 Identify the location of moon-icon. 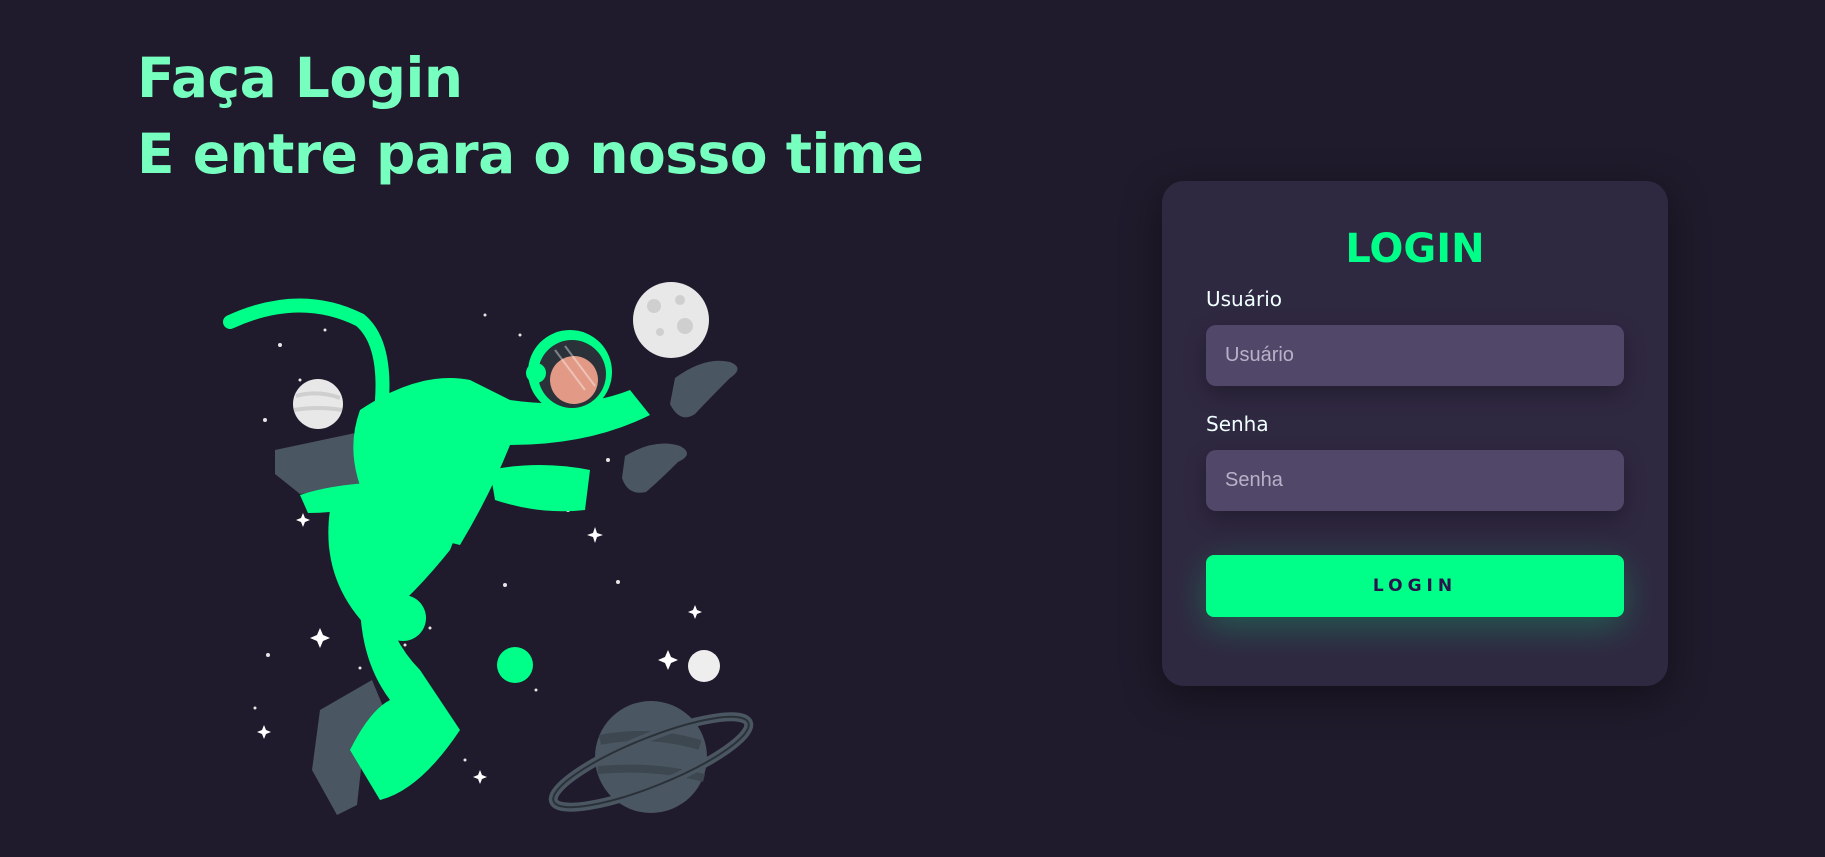
(671, 320).